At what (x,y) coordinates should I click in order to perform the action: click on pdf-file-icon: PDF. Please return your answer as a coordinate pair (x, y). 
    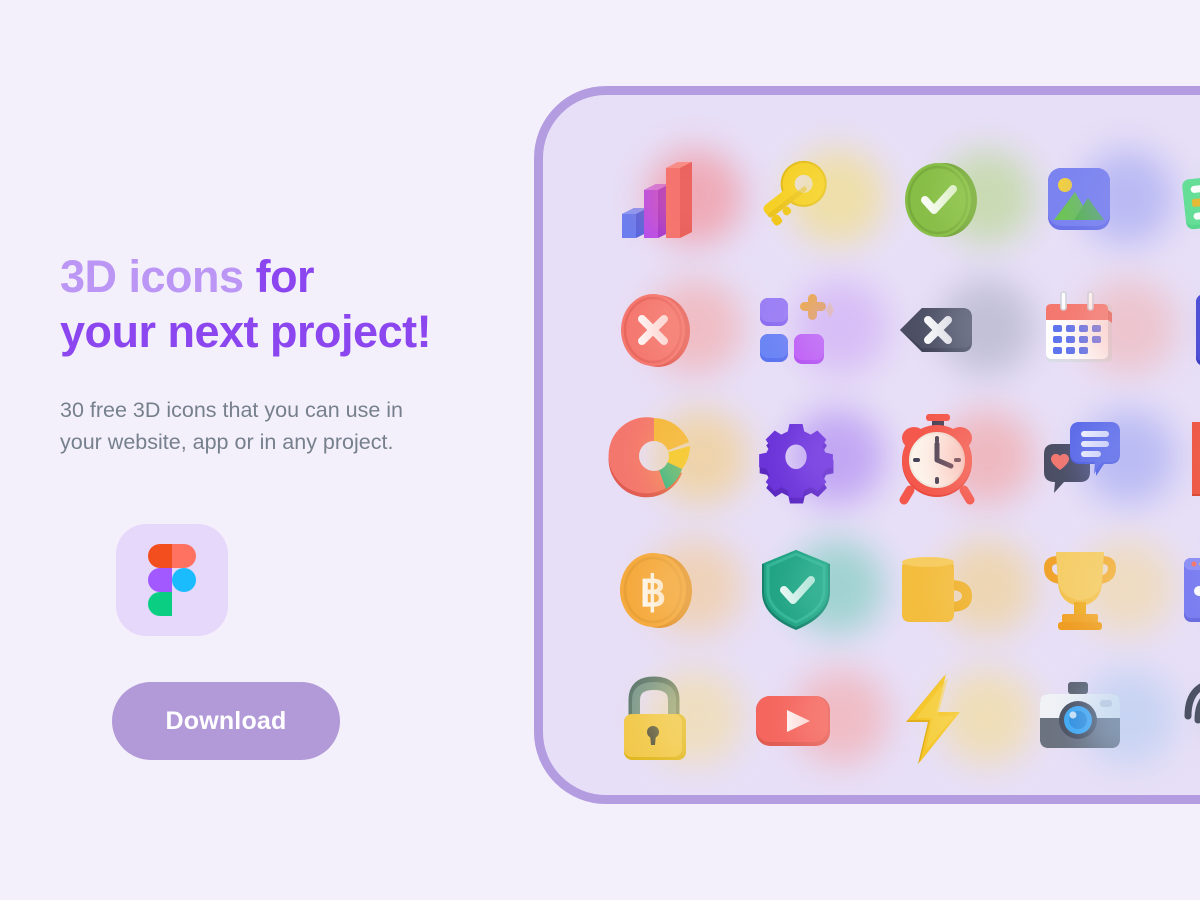
    Looking at the image, I should click on (1196, 459).